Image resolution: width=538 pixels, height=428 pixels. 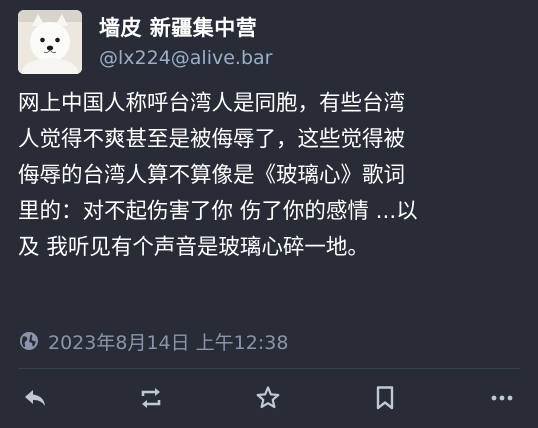 I want to click on bookmark-icon, so click(x=385, y=398).